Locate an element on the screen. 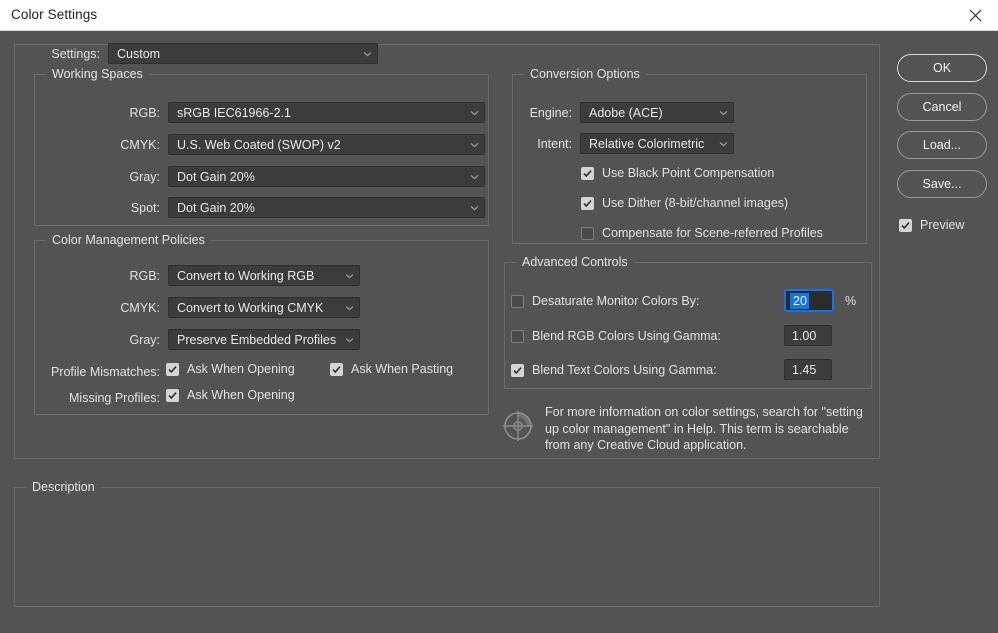 This screenshot has height=633, width=998. ask-when-pasting-checkbox: Ask When Pasting is located at coordinates (391, 369).